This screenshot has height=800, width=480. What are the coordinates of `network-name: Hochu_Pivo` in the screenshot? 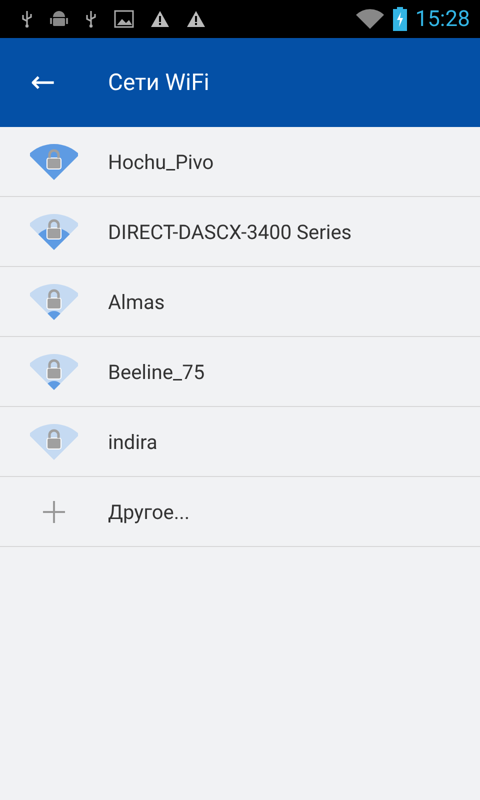 It's located at (161, 162).